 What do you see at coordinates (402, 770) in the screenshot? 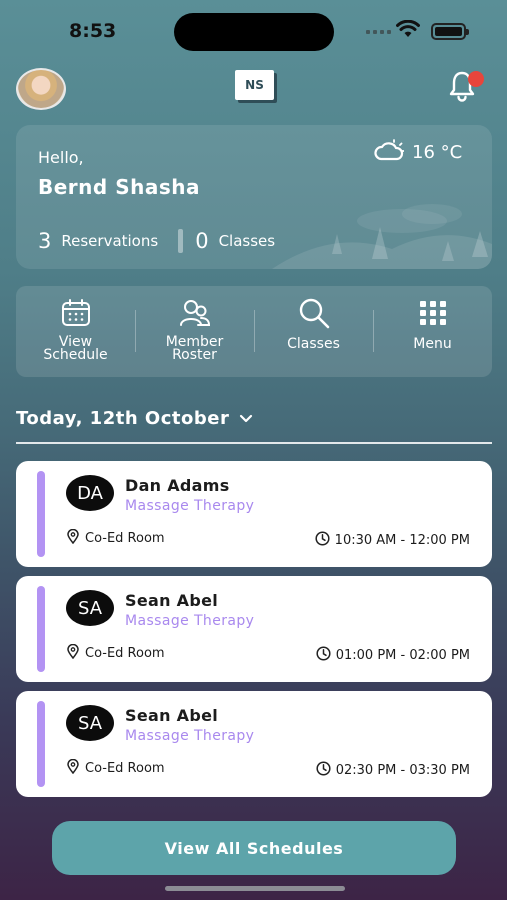
I see `time-label: 02:30 PM - 03:30 PM` at bounding box center [402, 770].